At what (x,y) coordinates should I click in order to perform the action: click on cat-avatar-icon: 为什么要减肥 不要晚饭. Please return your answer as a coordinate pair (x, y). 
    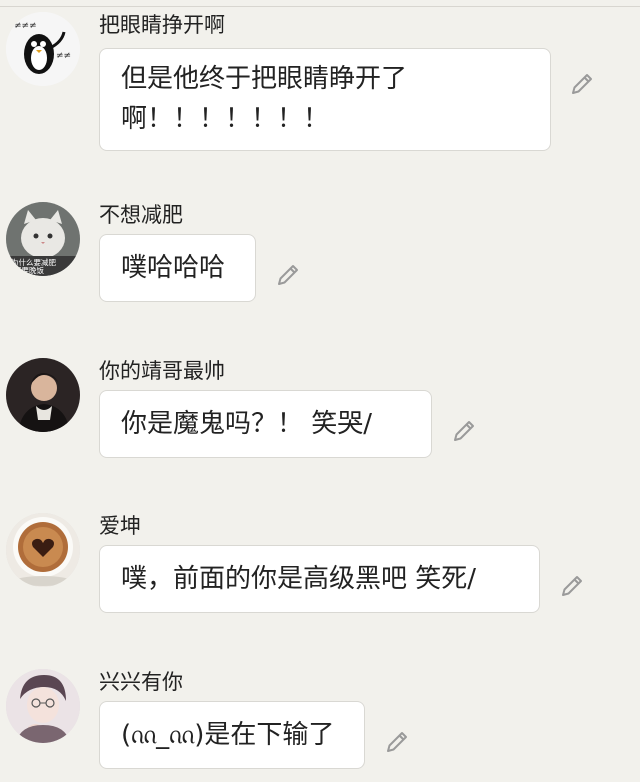
    Looking at the image, I should click on (43, 239).